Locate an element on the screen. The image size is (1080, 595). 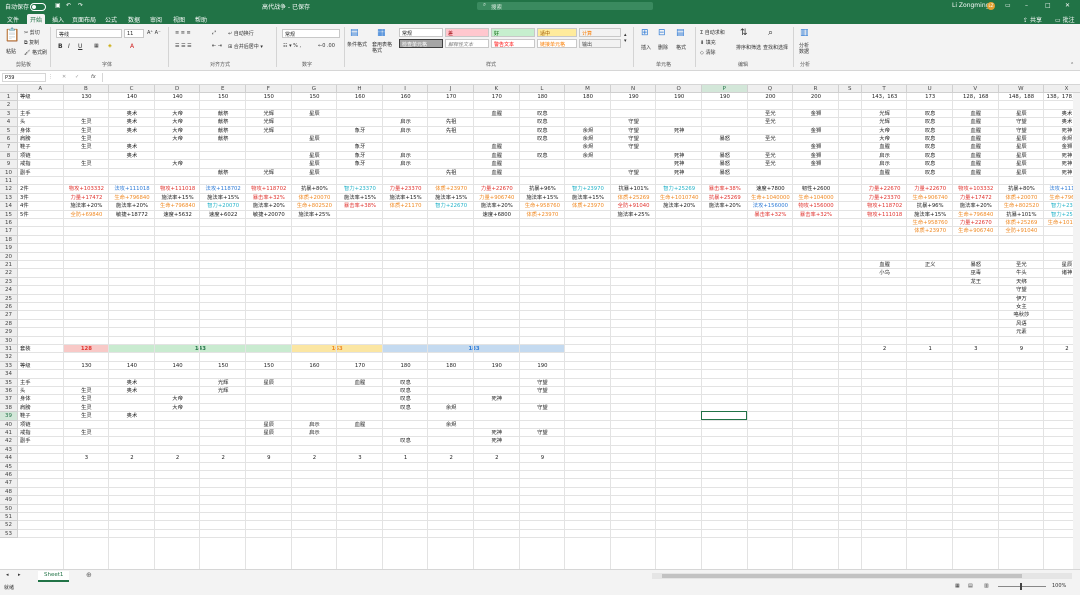
cell-value: 暴怒 is located at coordinates (976, 265).